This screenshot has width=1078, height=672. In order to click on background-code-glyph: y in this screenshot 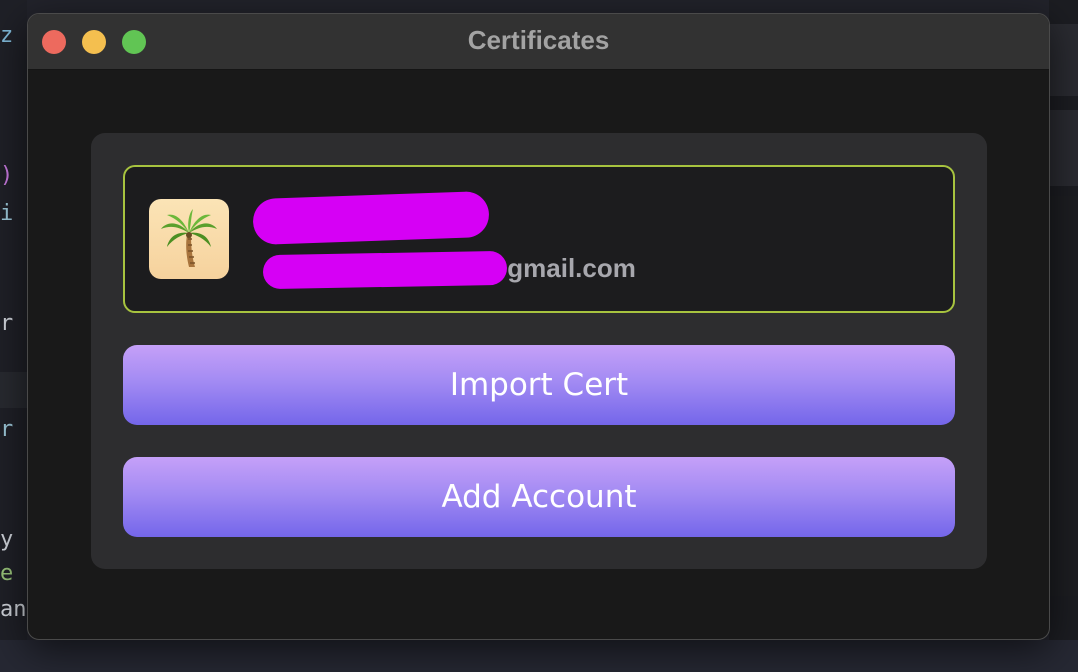, I will do `click(7, 539)`.